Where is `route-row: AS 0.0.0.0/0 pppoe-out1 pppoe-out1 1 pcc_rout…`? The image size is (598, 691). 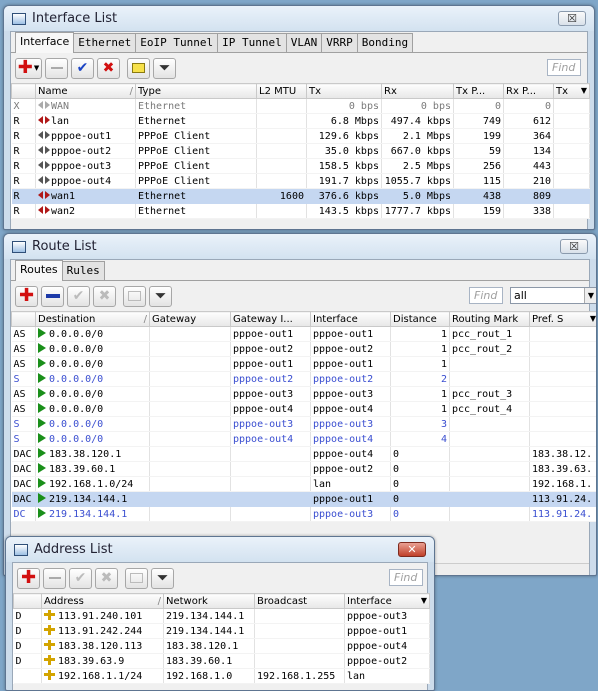
route-row: AS 0.0.0.0/0 pppoe-out1 pppoe-out1 1 pcc_rout… is located at coordinates (303, 334).